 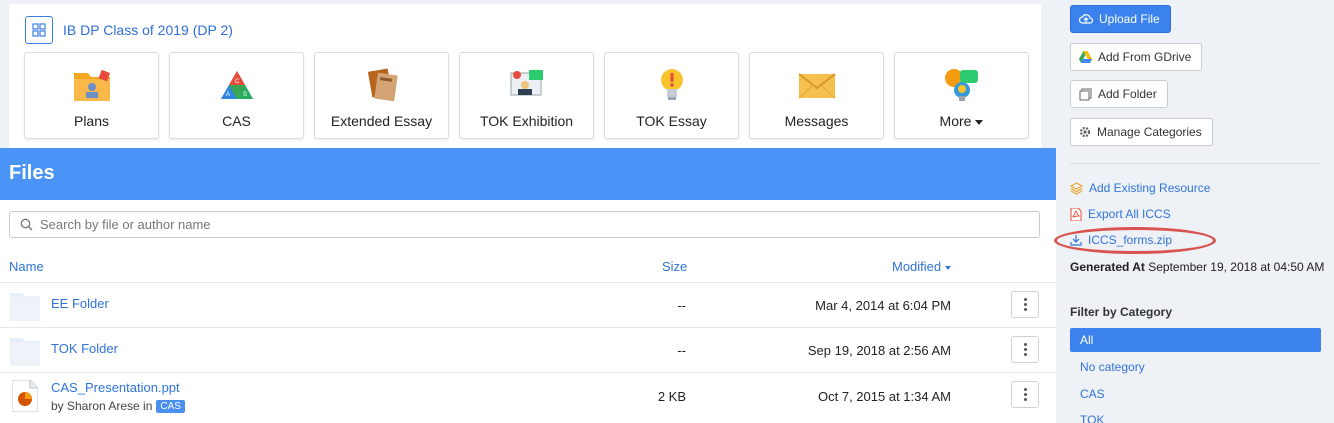 I want to click on svg-text: A, so click(x=228, y=95).